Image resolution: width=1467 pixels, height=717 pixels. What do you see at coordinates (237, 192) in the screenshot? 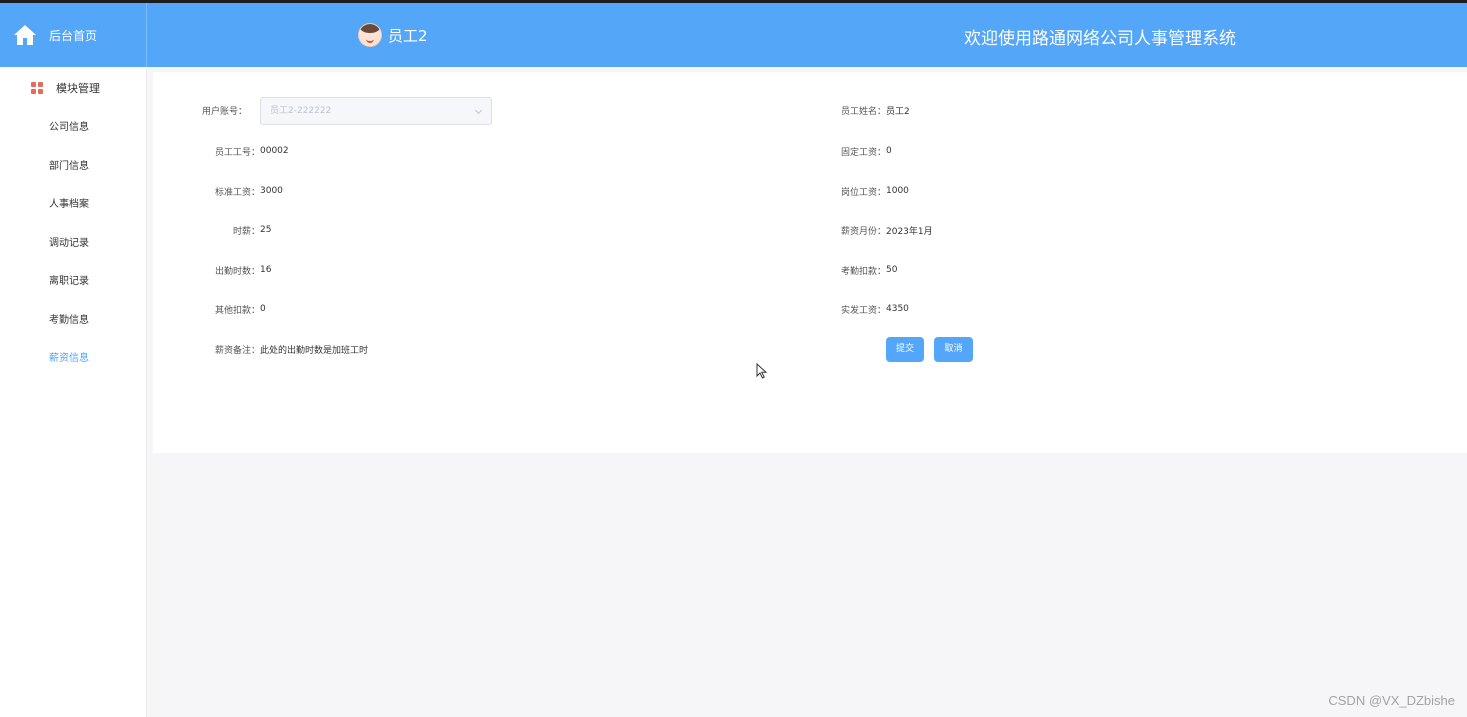
I see `standard-salary-label: 标准工资：` at bounding box center [237, 192].